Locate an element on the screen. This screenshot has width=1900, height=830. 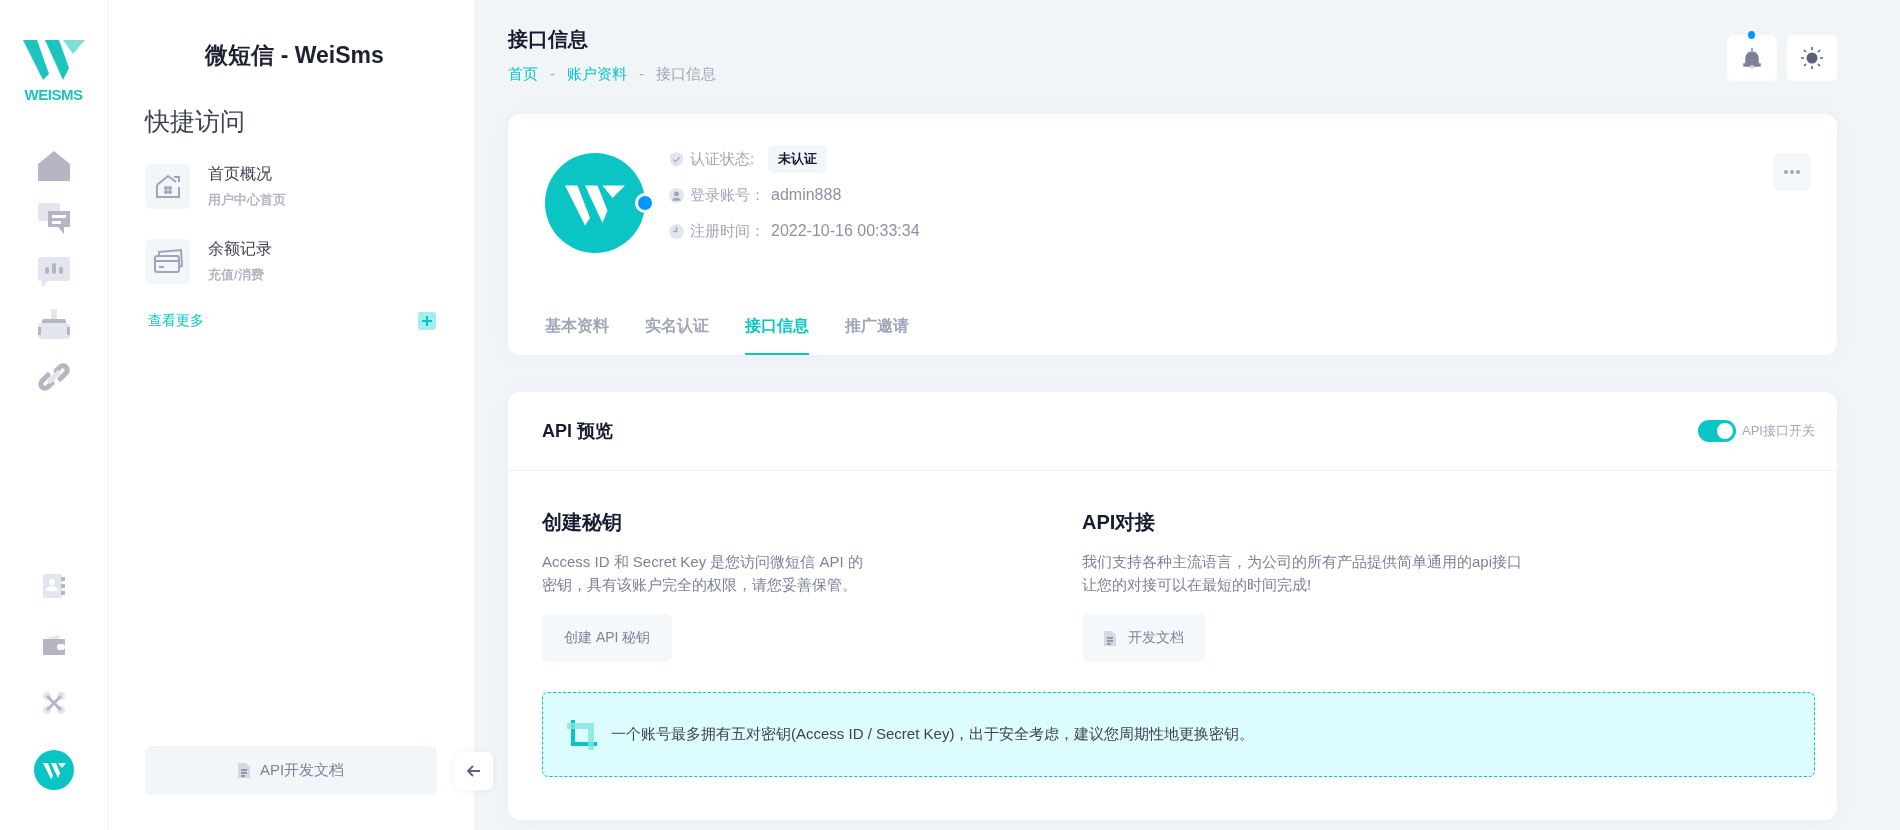
clock-icon is located at coordinates (676, 231).